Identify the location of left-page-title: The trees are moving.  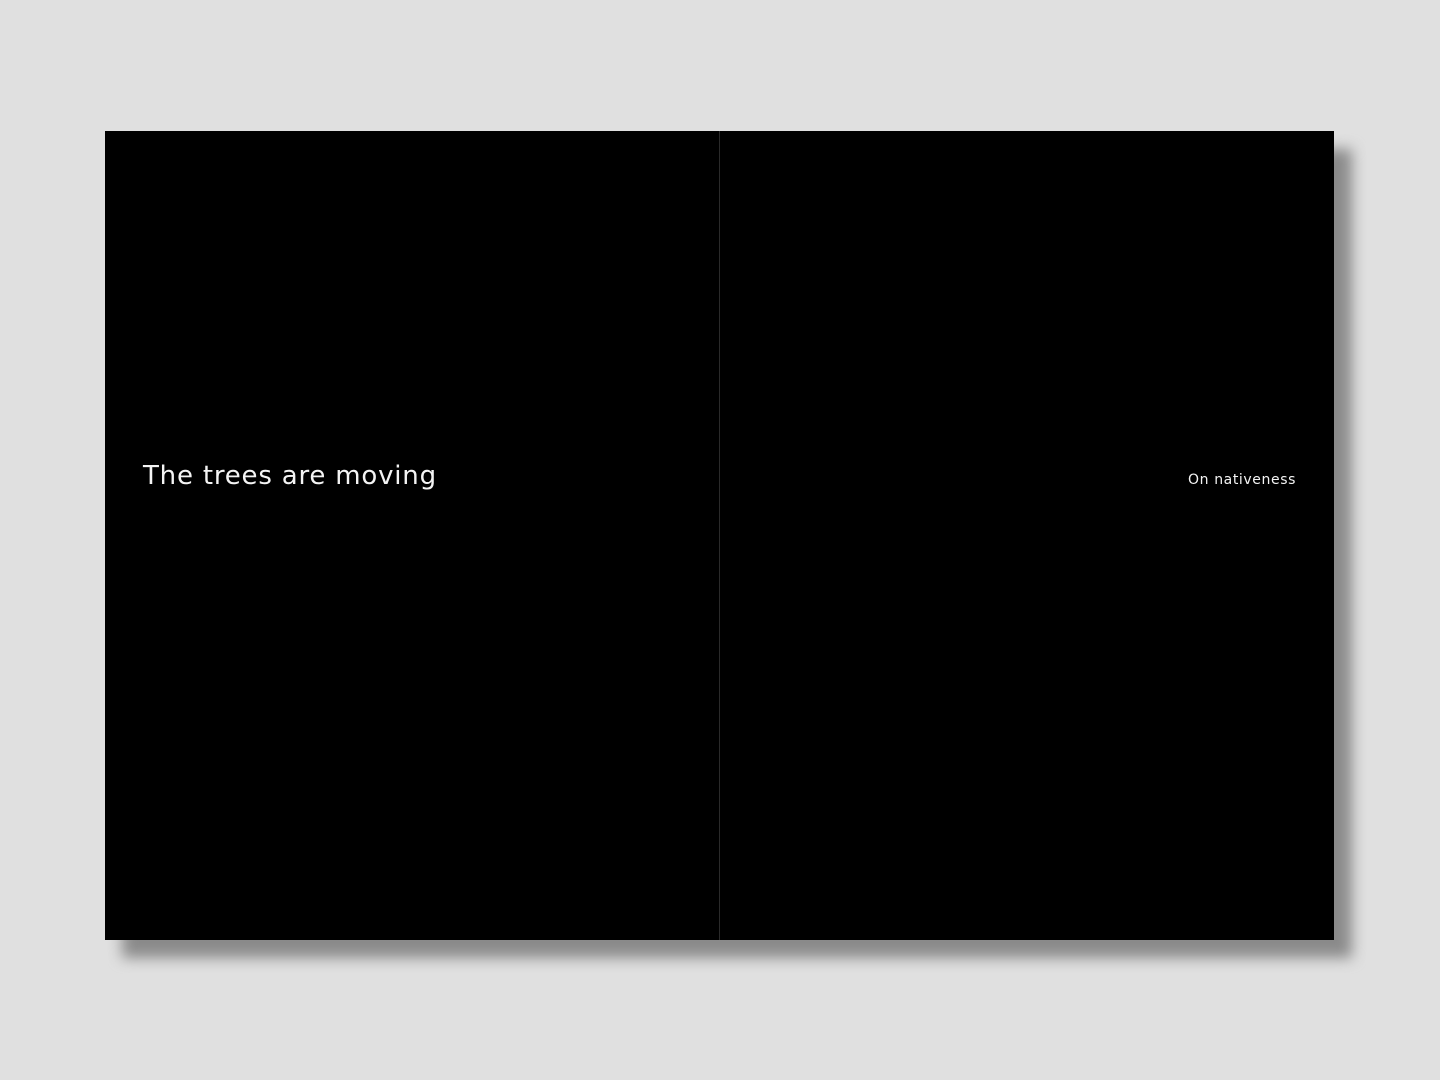
(290, 476).